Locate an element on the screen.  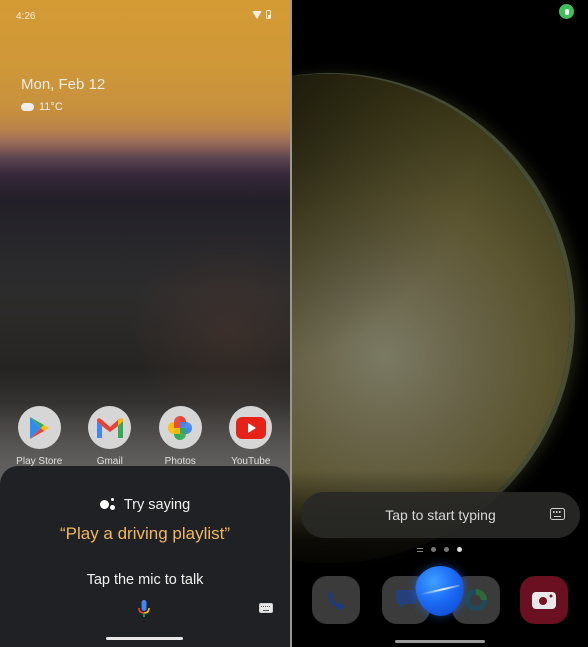
suggestion-chip: “Play a driving playlist” is located at coordinates (145, 534).